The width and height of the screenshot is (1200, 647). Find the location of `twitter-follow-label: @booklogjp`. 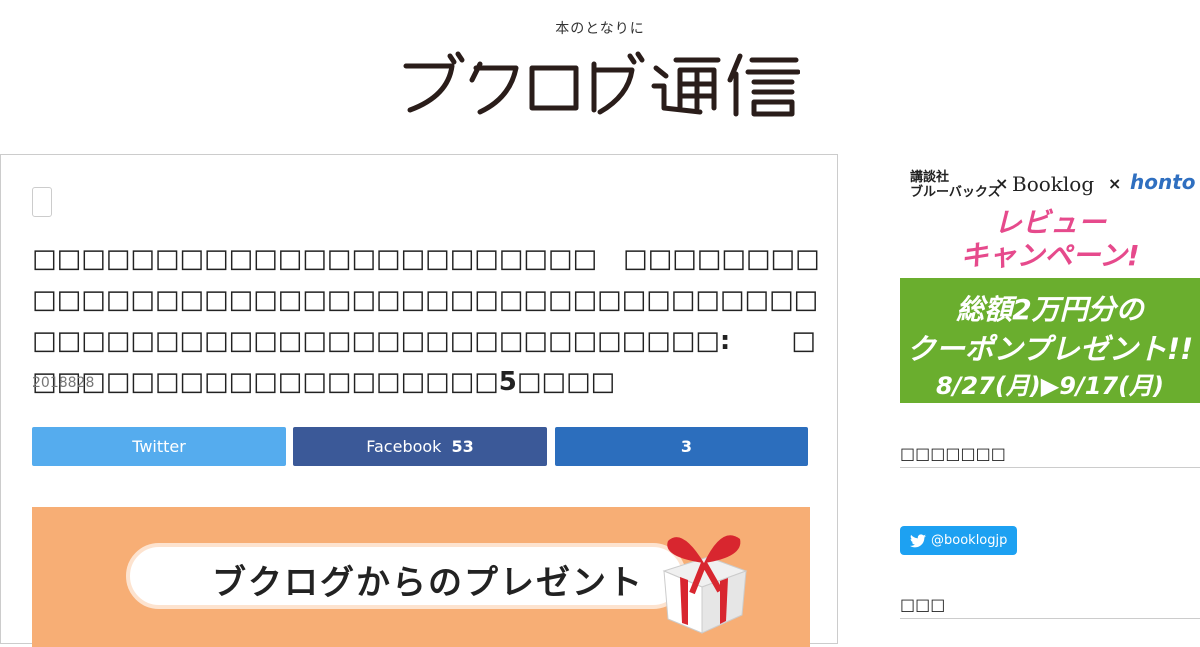

twitter-follow-label: @booklogjp is located at coordinates (969, 540).